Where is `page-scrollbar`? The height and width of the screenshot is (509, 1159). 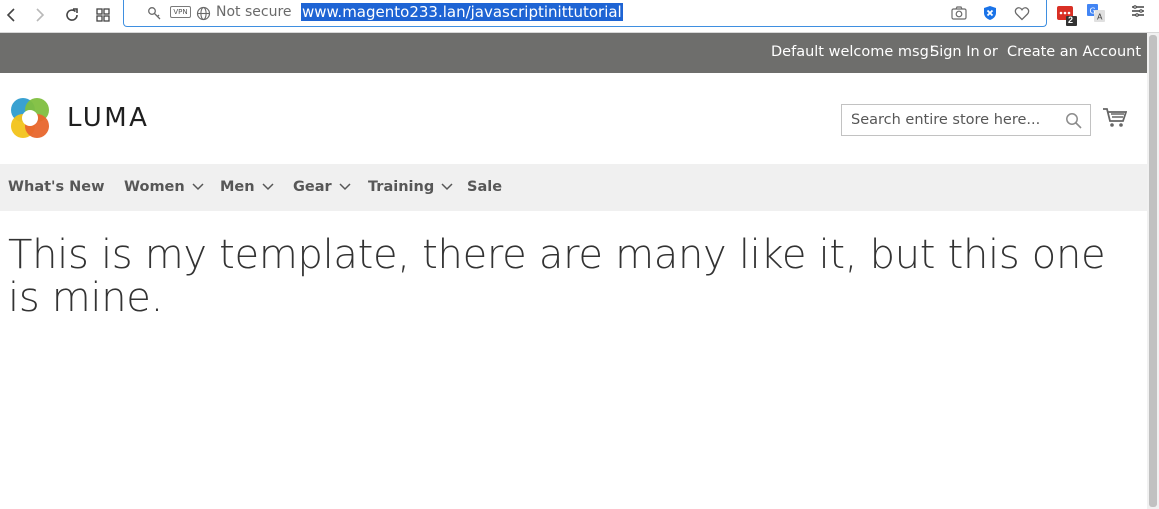 page-scrollbar is located at coordinates (1153, 271).